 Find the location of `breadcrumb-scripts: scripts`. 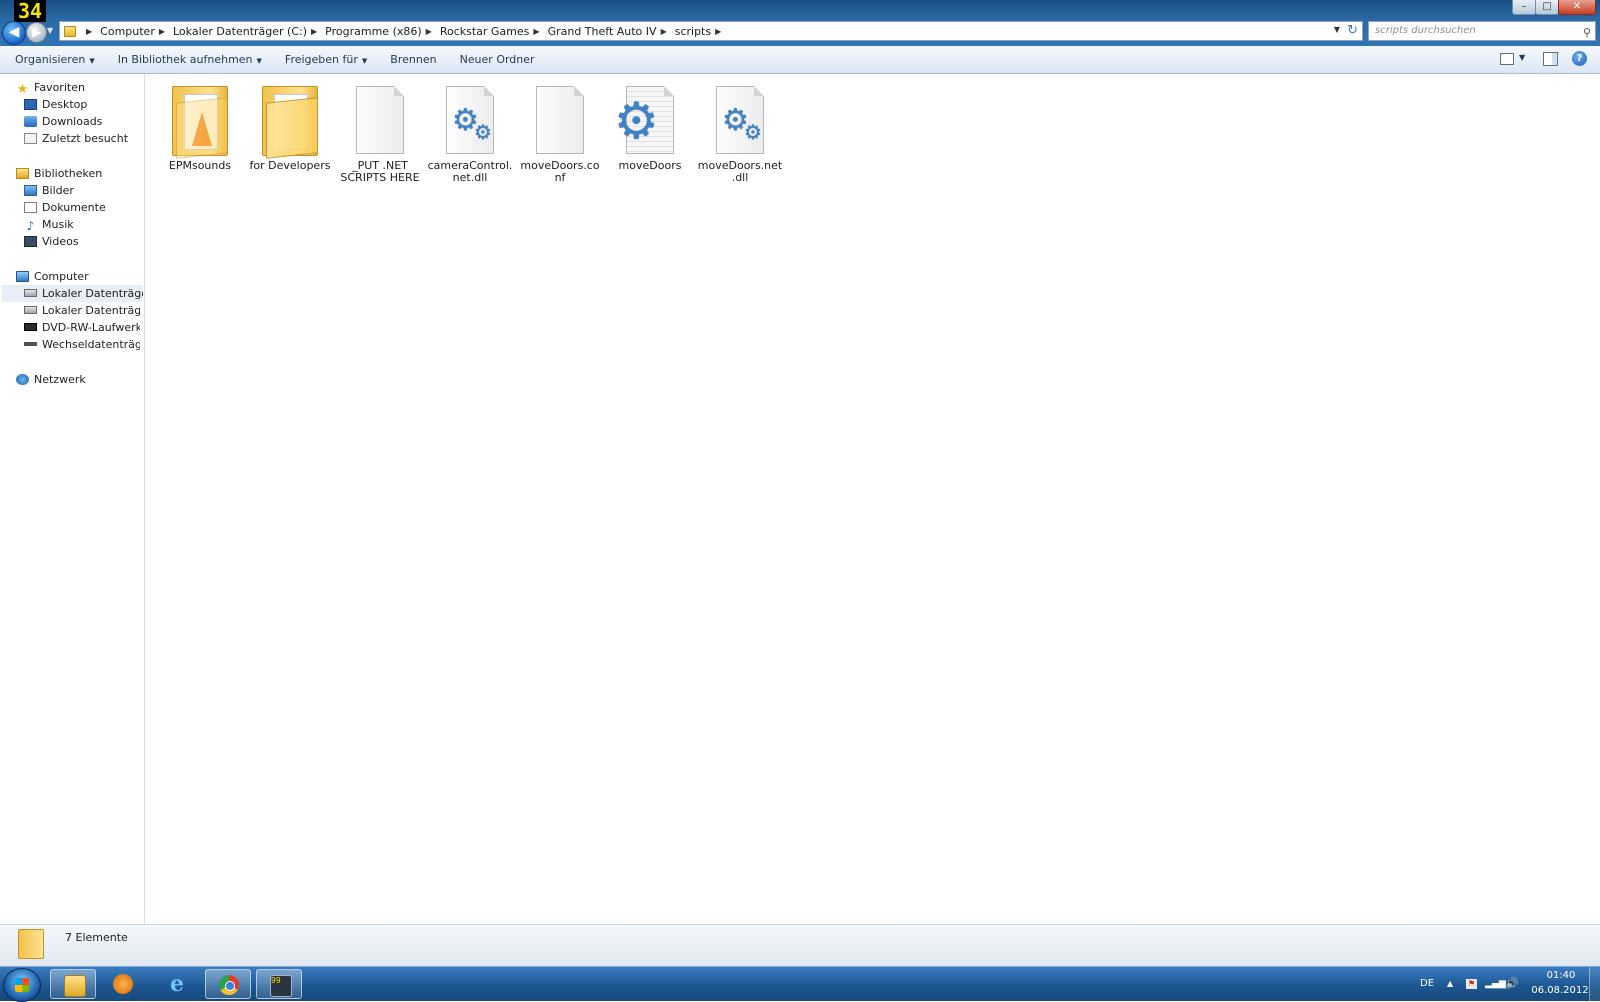

breadcrumb-scripts: scripts is located at coordinates (693, 31).